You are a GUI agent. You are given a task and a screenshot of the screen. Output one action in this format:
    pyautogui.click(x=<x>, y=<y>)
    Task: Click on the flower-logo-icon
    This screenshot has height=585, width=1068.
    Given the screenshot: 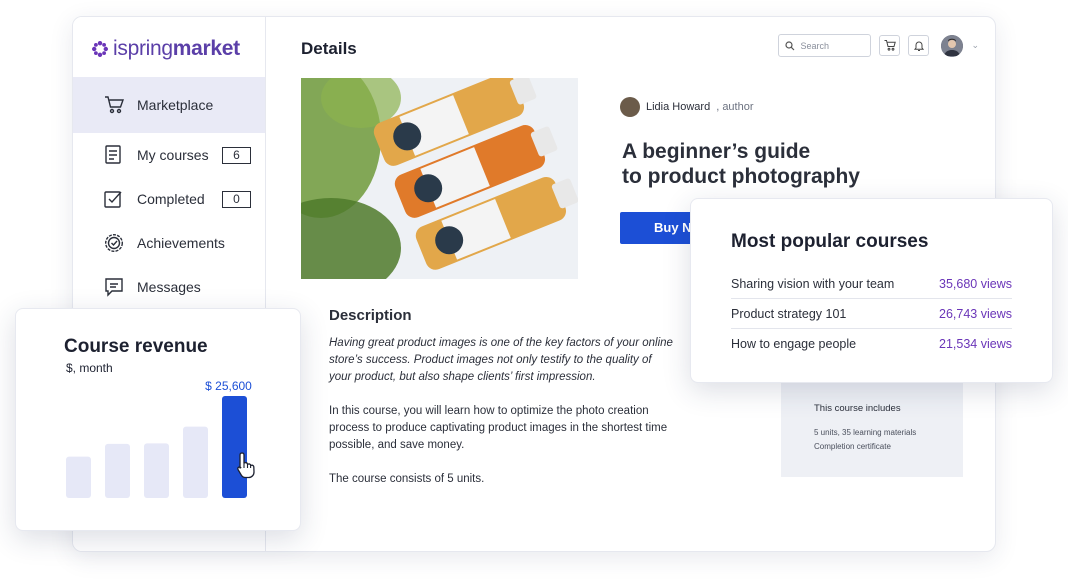 What is the action you would take?
    pyautogui.click(x=100, y=49)
    